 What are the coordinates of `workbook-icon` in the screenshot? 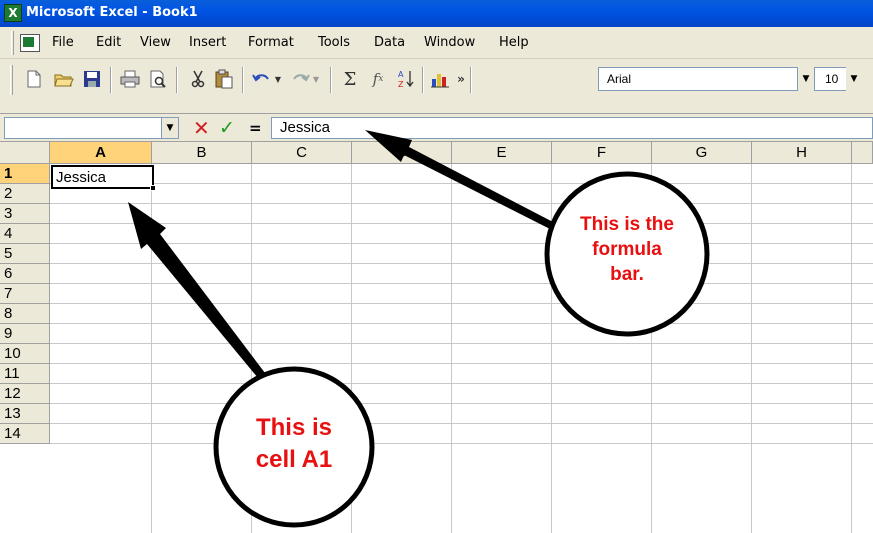 It's located at (30, 43).